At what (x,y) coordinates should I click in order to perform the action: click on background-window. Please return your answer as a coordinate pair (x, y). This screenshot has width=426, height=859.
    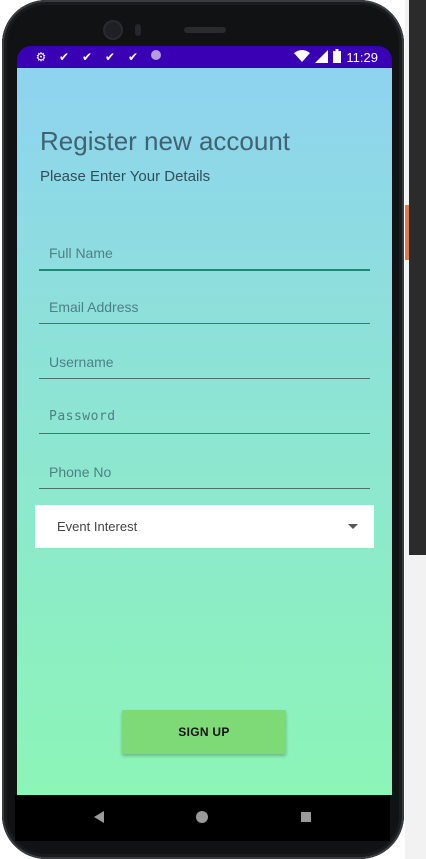
    Looking at the image, I should click on (415, 429).